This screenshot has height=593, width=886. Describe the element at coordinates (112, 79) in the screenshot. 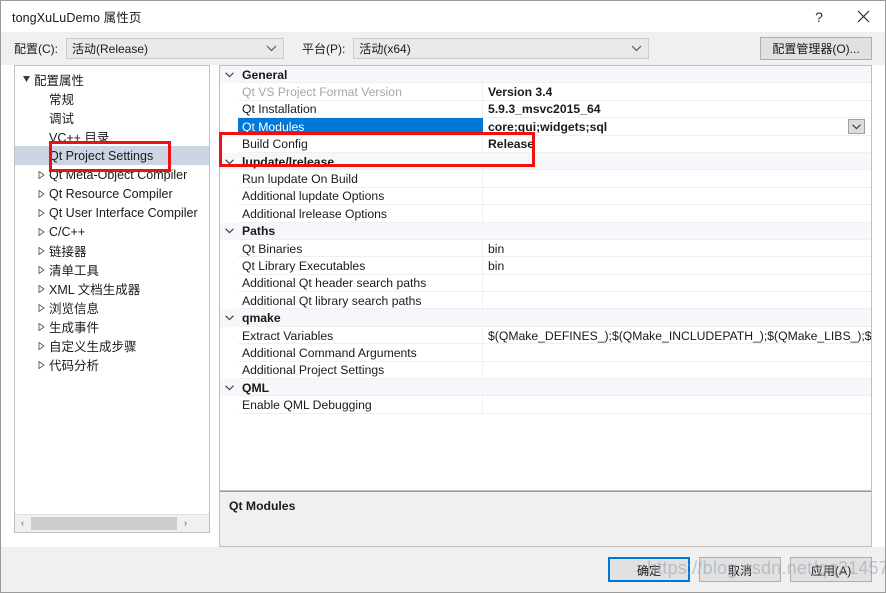

I see `tree-item: 配置属性` at that location.